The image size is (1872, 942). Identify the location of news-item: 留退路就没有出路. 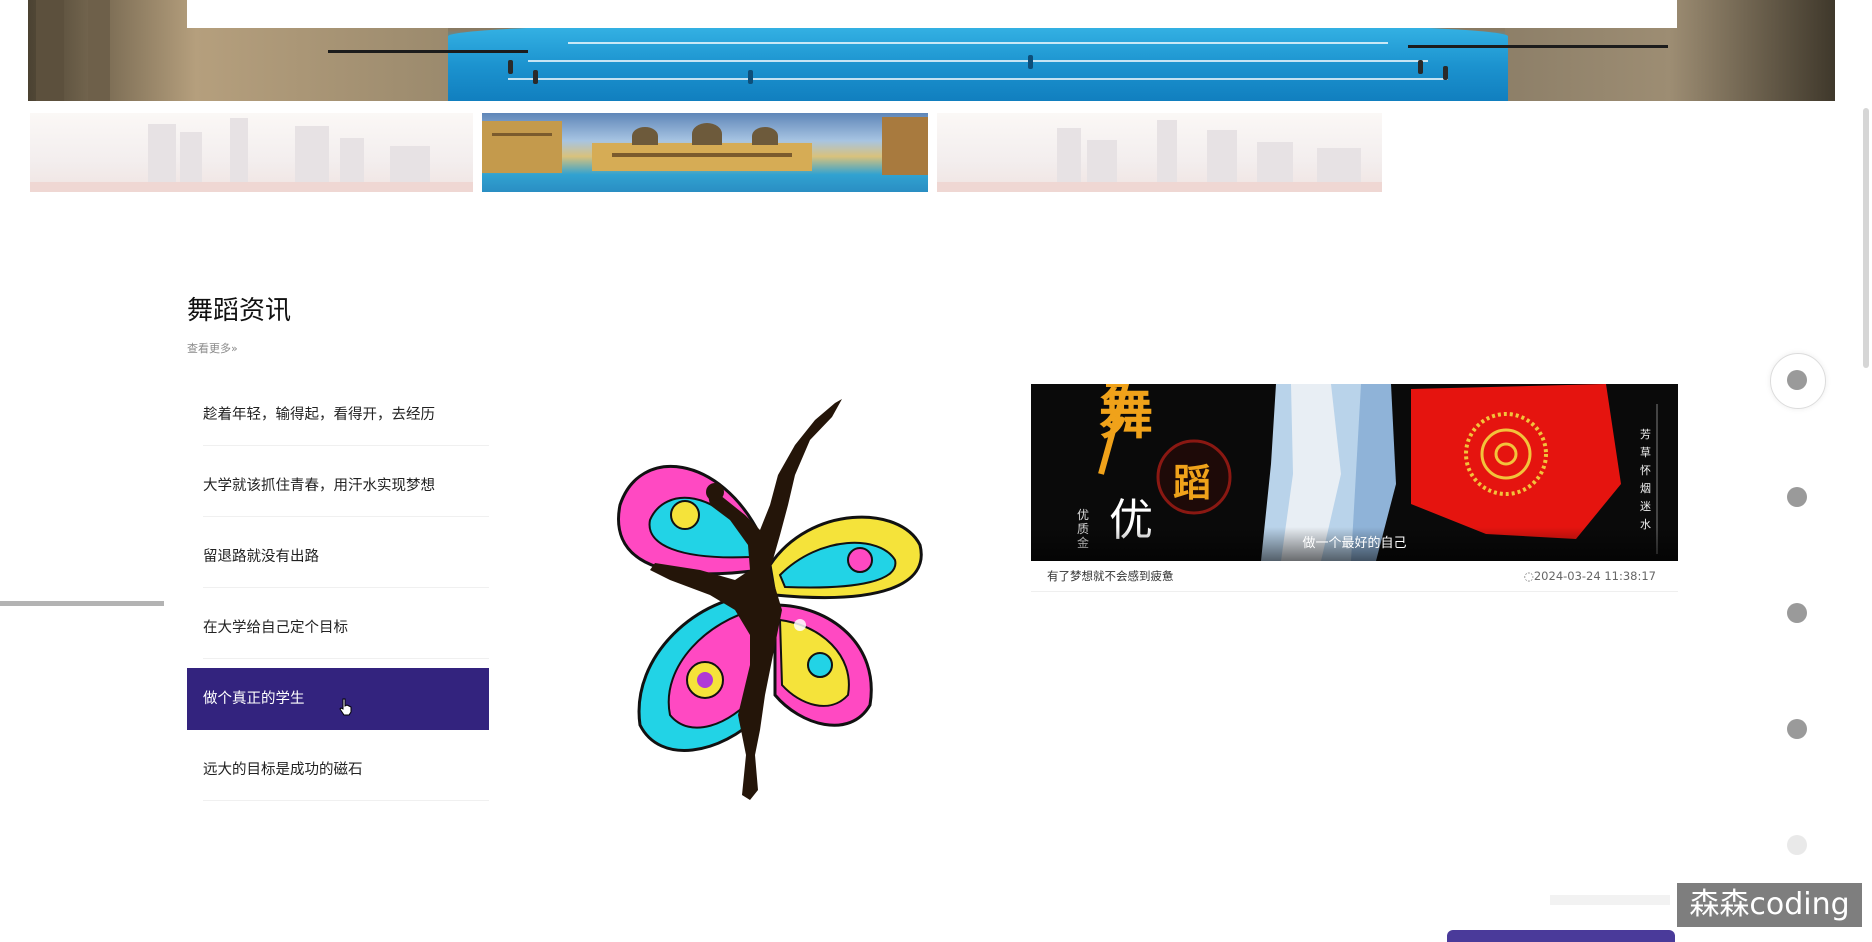
(338, 557).